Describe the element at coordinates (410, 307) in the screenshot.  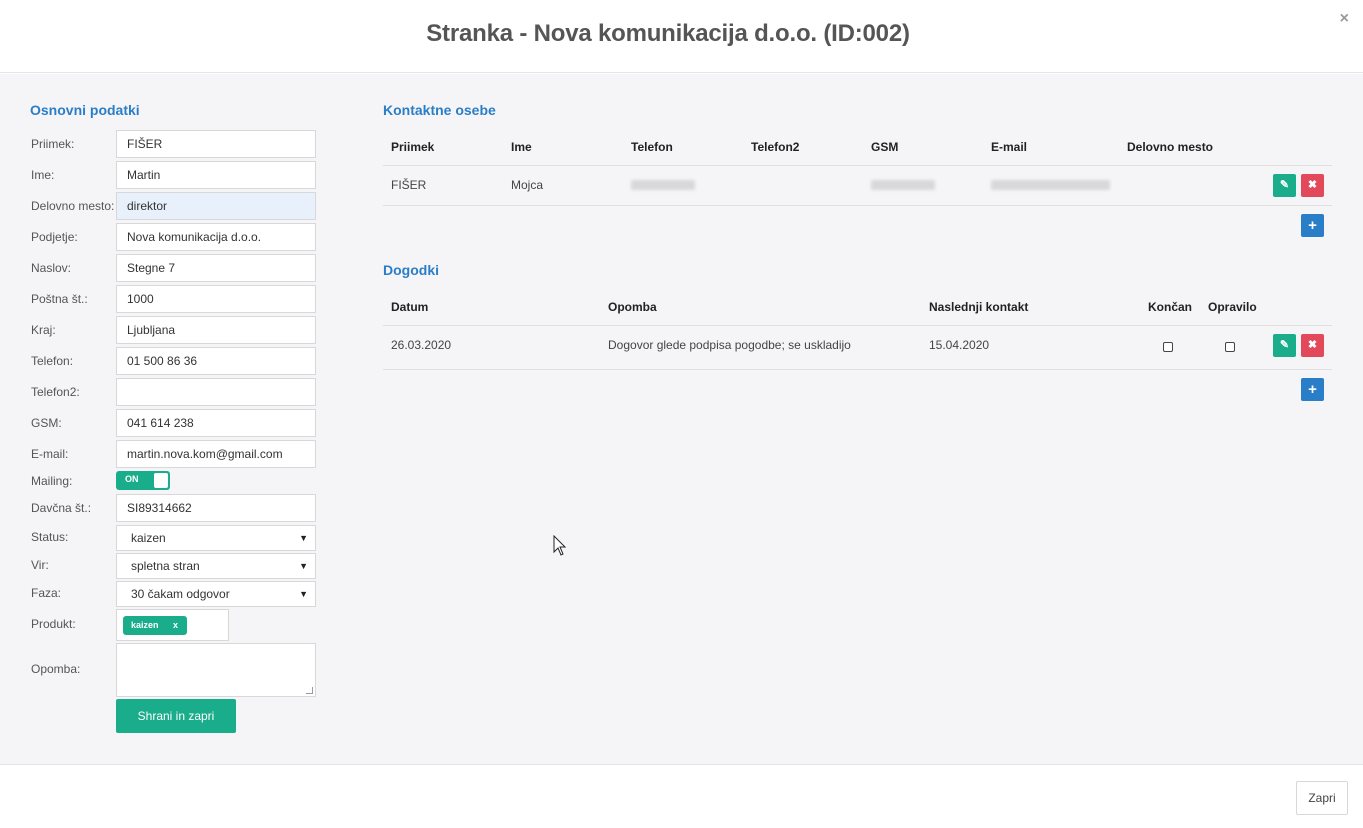
I see `events-col-date: Datum` at that location.